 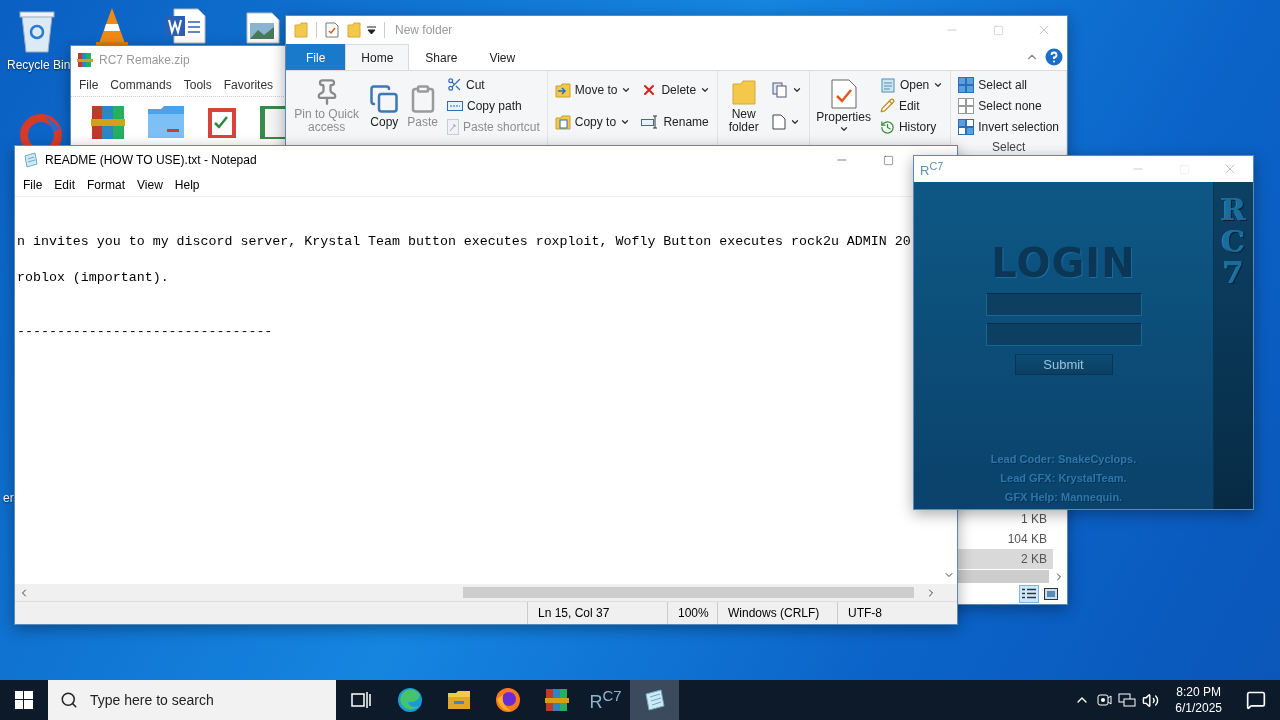 What do you see at coordinates (222, 122) in the screenshot?
I see `checklist-icon` at bounding box center [222, 122].